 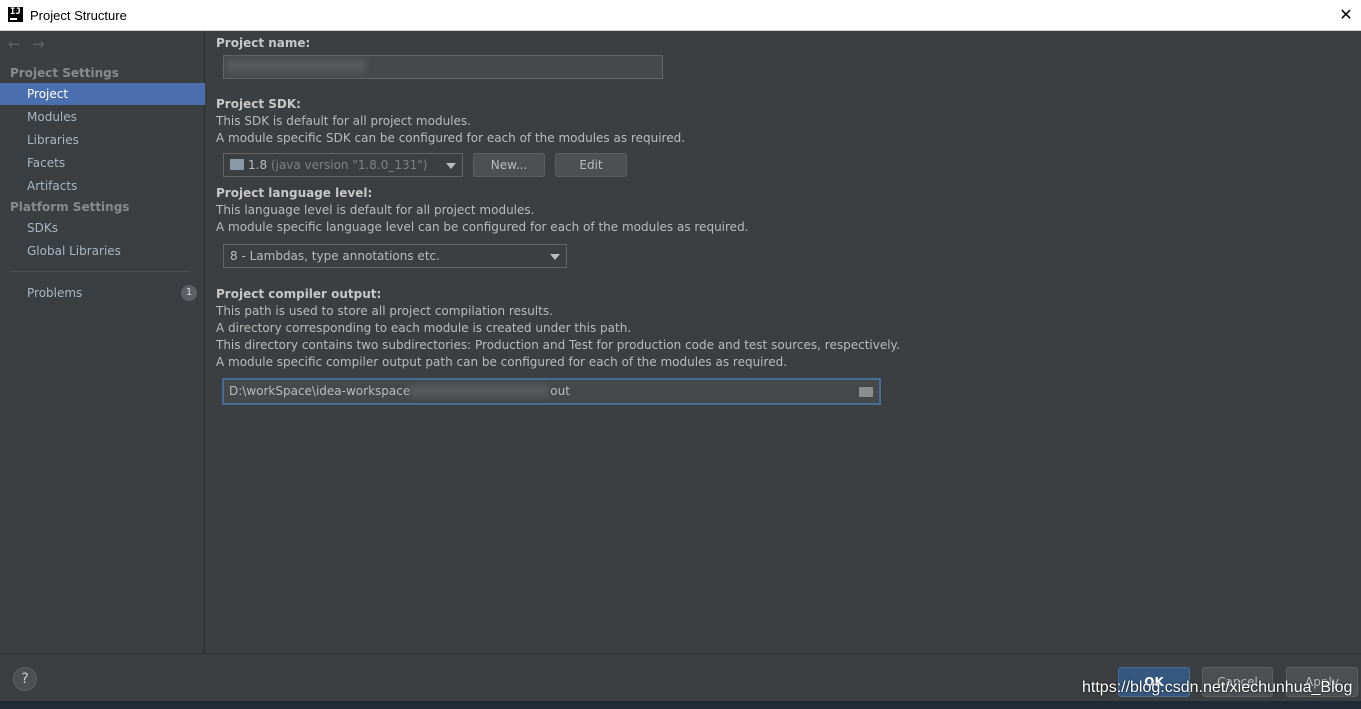 What do you see at coordinates (560, 391) in the screenshot?
I see `path-suffix: out` at bounding box center [560, 391].